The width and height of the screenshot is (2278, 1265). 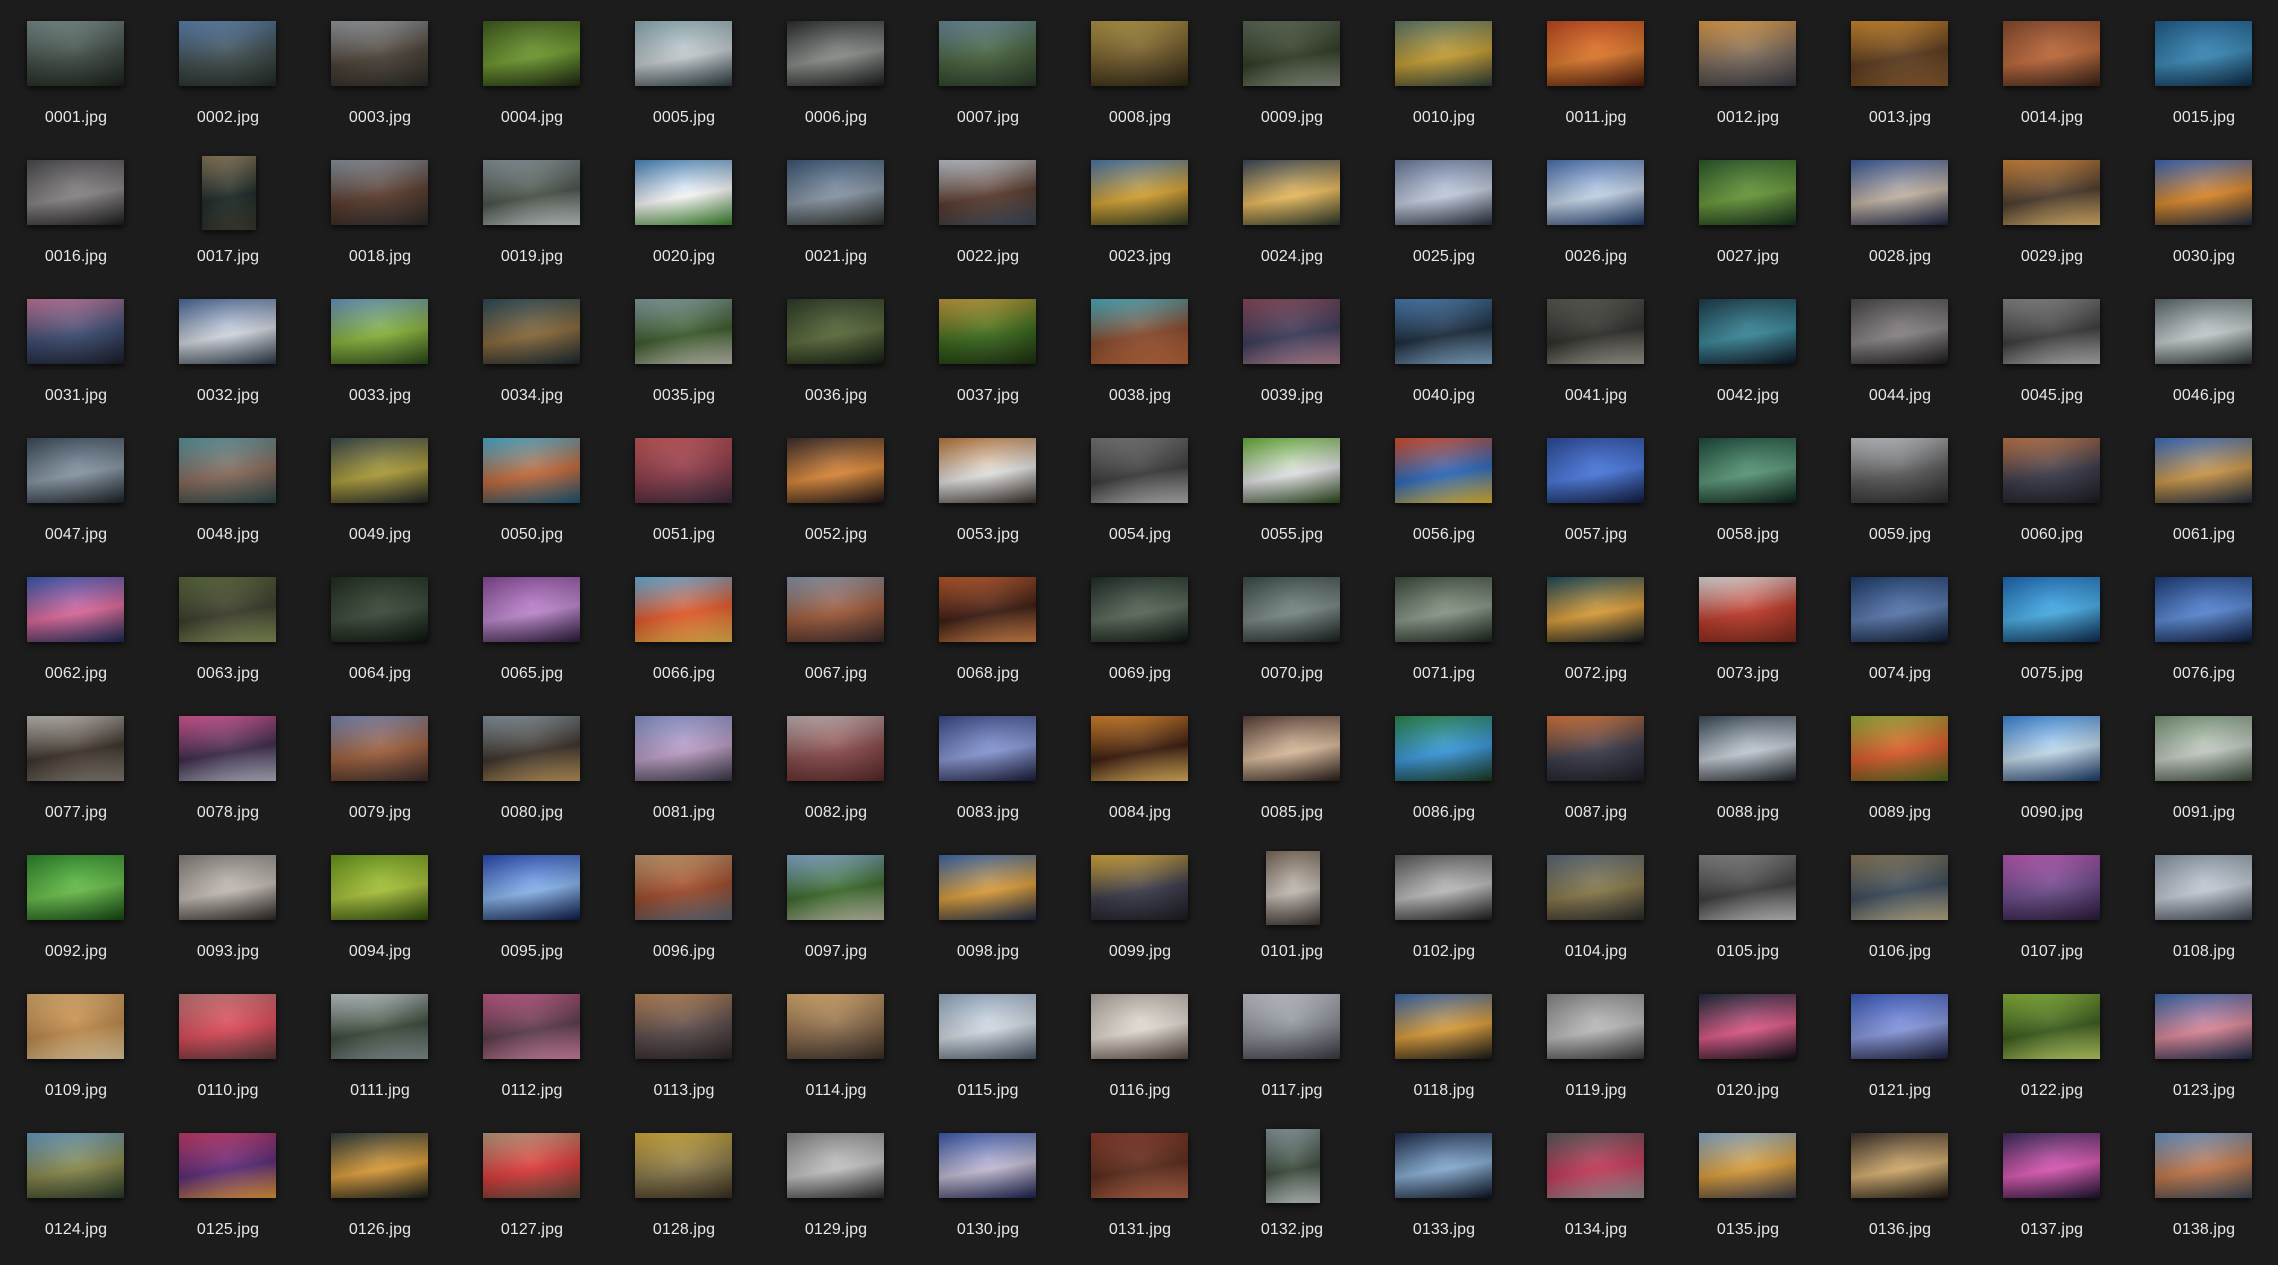 I want to click on file-item: 0005.jpg, so click(x=684, y=69).